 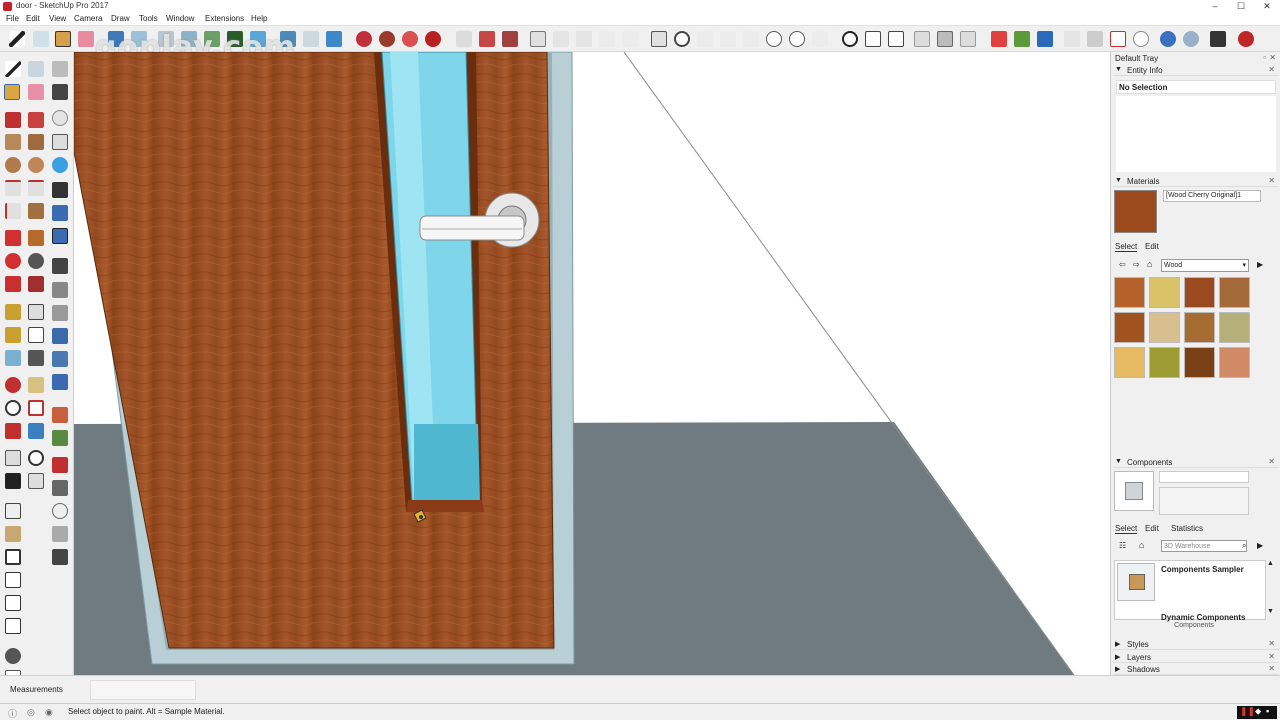 What do you see at coordinates (1204, 546) in the screenshot?
I see `warehouse-search-input: 3D Warehouse` at bounding box center [1204, 546].